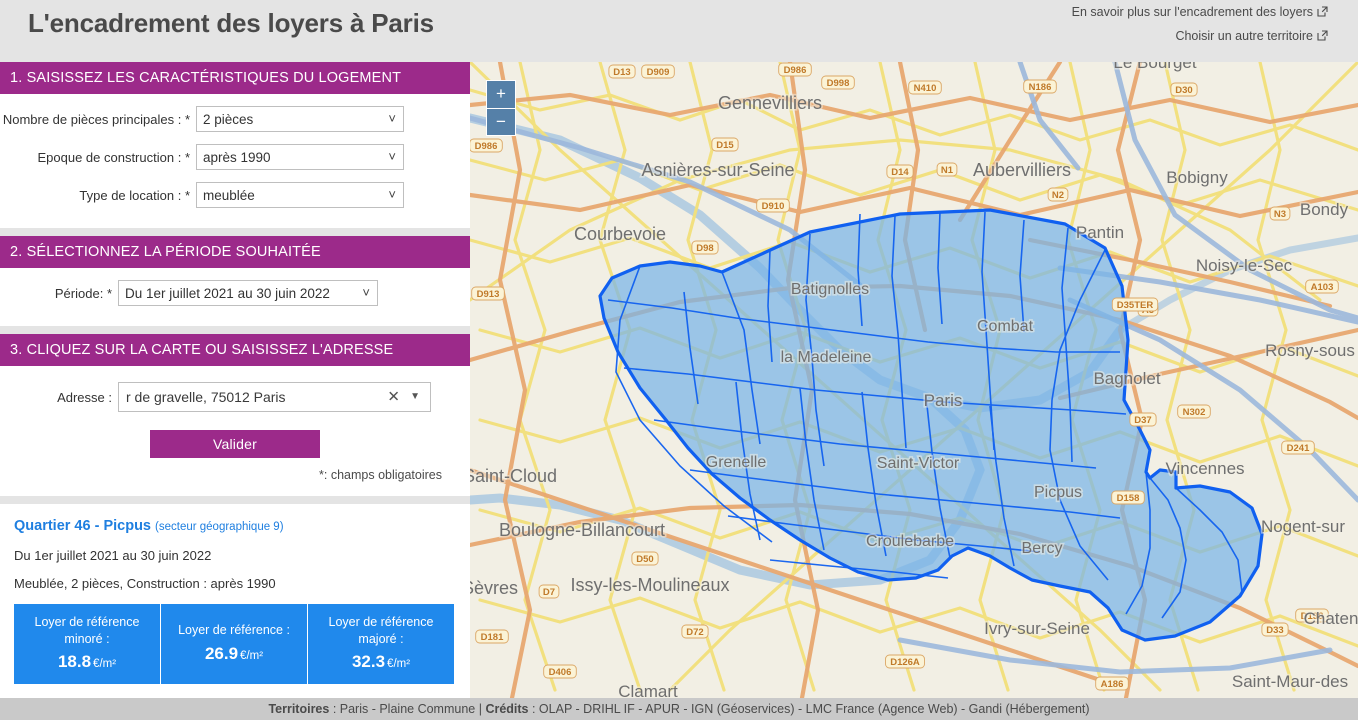 The image size is (1358, 720). I want to click on map-road-shield: D37, so click(1143, 419).